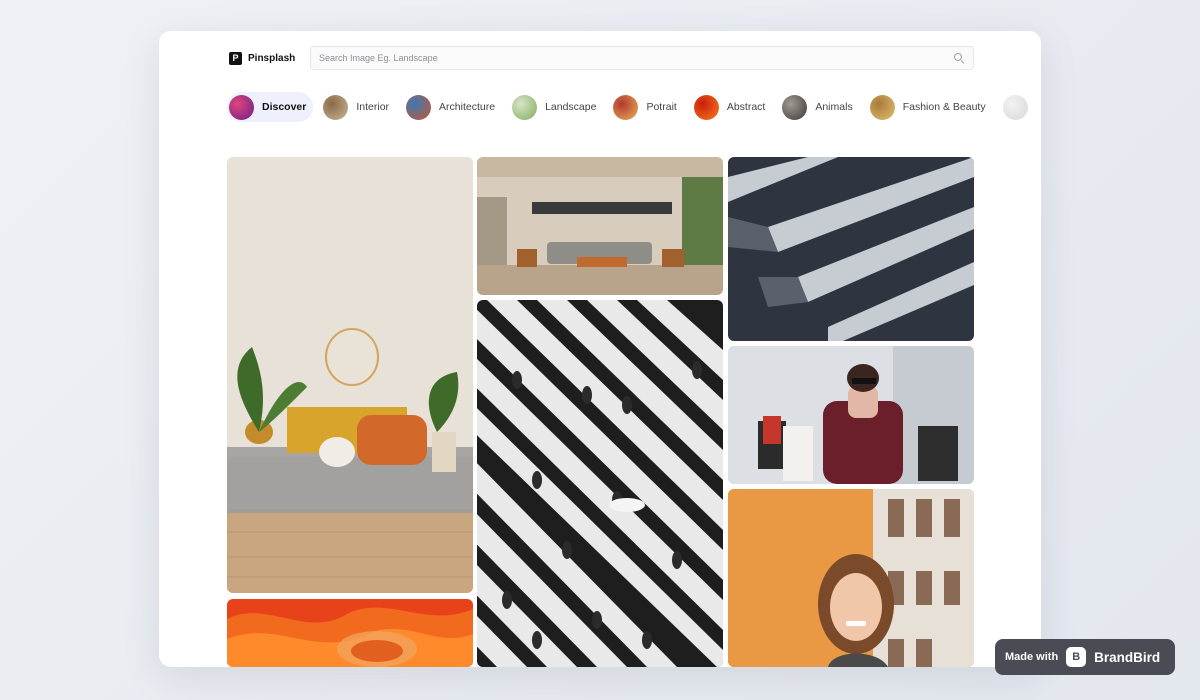 The height and width of the screenshot is (700, 1200). I want to click on category-chip-abstract: Abstract, so click(732, 107).